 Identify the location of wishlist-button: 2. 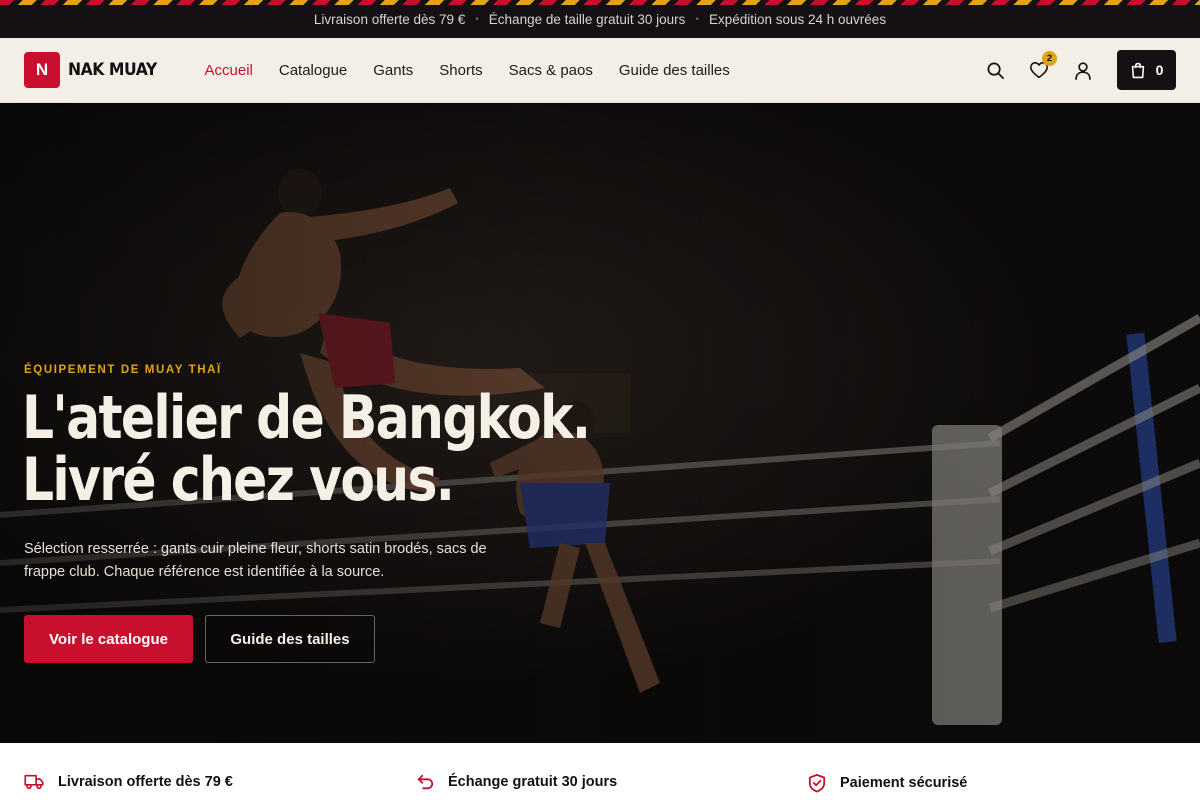
(1043, 65).